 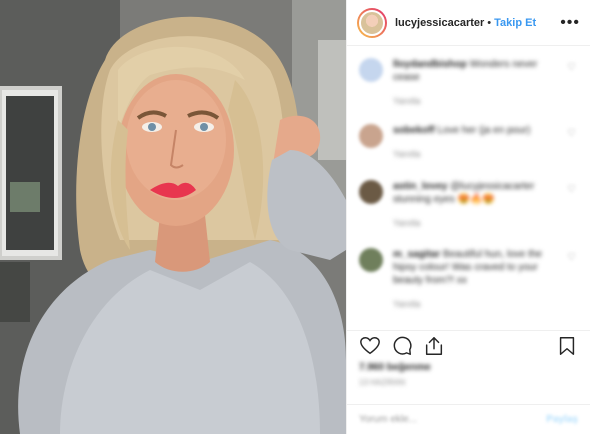 I want to click on avatar, so click(x=372, y=22).